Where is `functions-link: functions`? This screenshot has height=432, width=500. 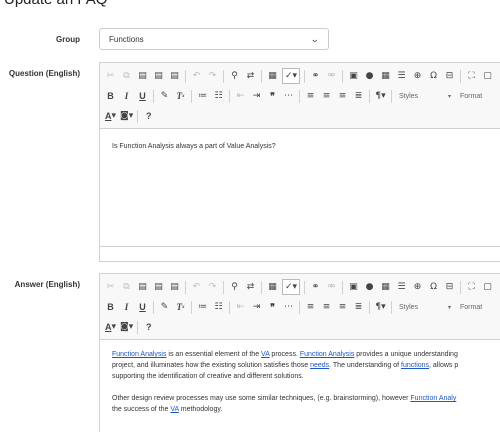
functions-link: functions is located at coordinates (415, 365).